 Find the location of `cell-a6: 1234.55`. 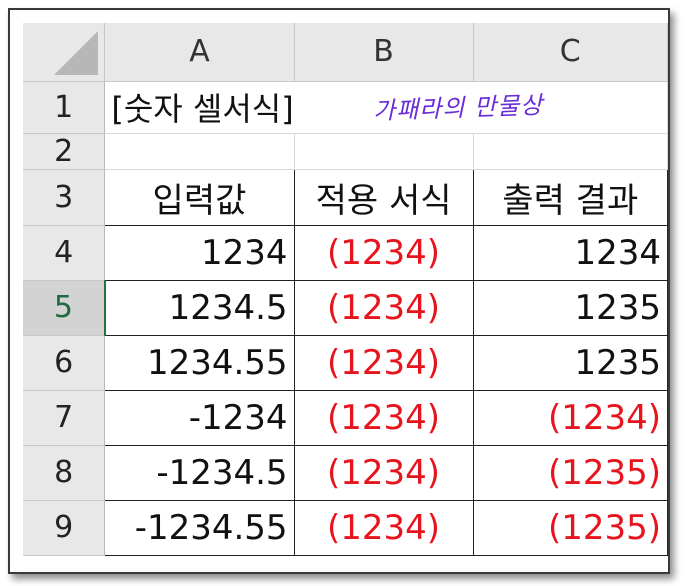

cell-a6: 1234.55 is located at coordinates (199, 362).